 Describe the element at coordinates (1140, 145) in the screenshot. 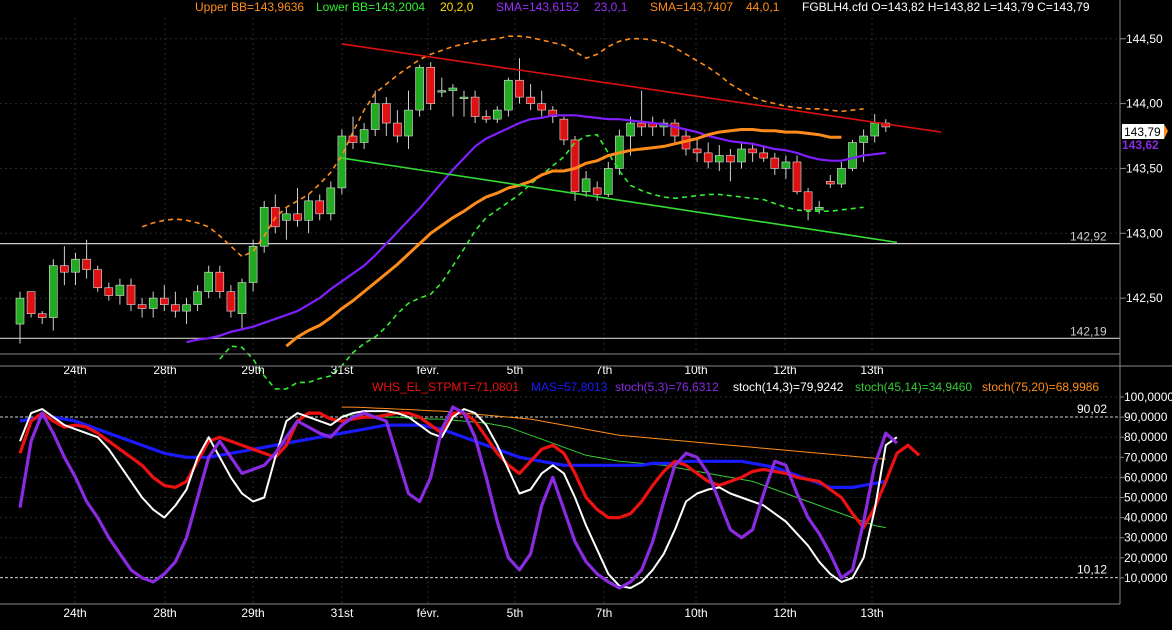

I see `sma23-price-label: 143,62` at that location.